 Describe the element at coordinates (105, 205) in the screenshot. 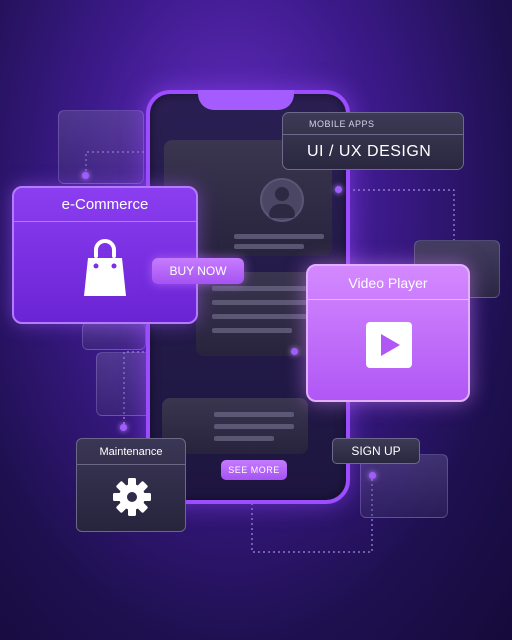

I see `ecommerce-title: e-Commerce` at that location.